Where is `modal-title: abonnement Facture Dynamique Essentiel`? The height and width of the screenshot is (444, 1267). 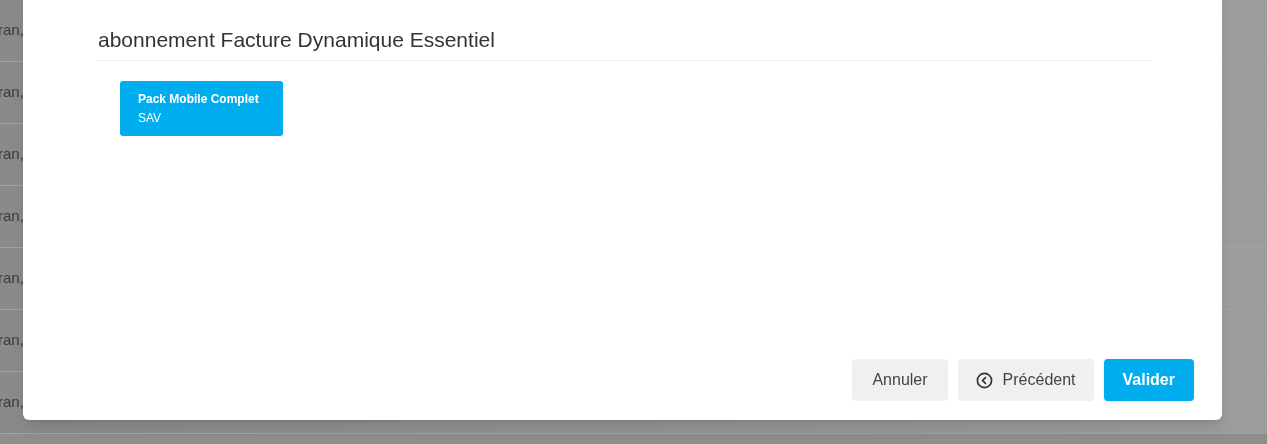 modal-title: abonnement Facture Dynamique Essentiel is located at coordinates (624, 43).